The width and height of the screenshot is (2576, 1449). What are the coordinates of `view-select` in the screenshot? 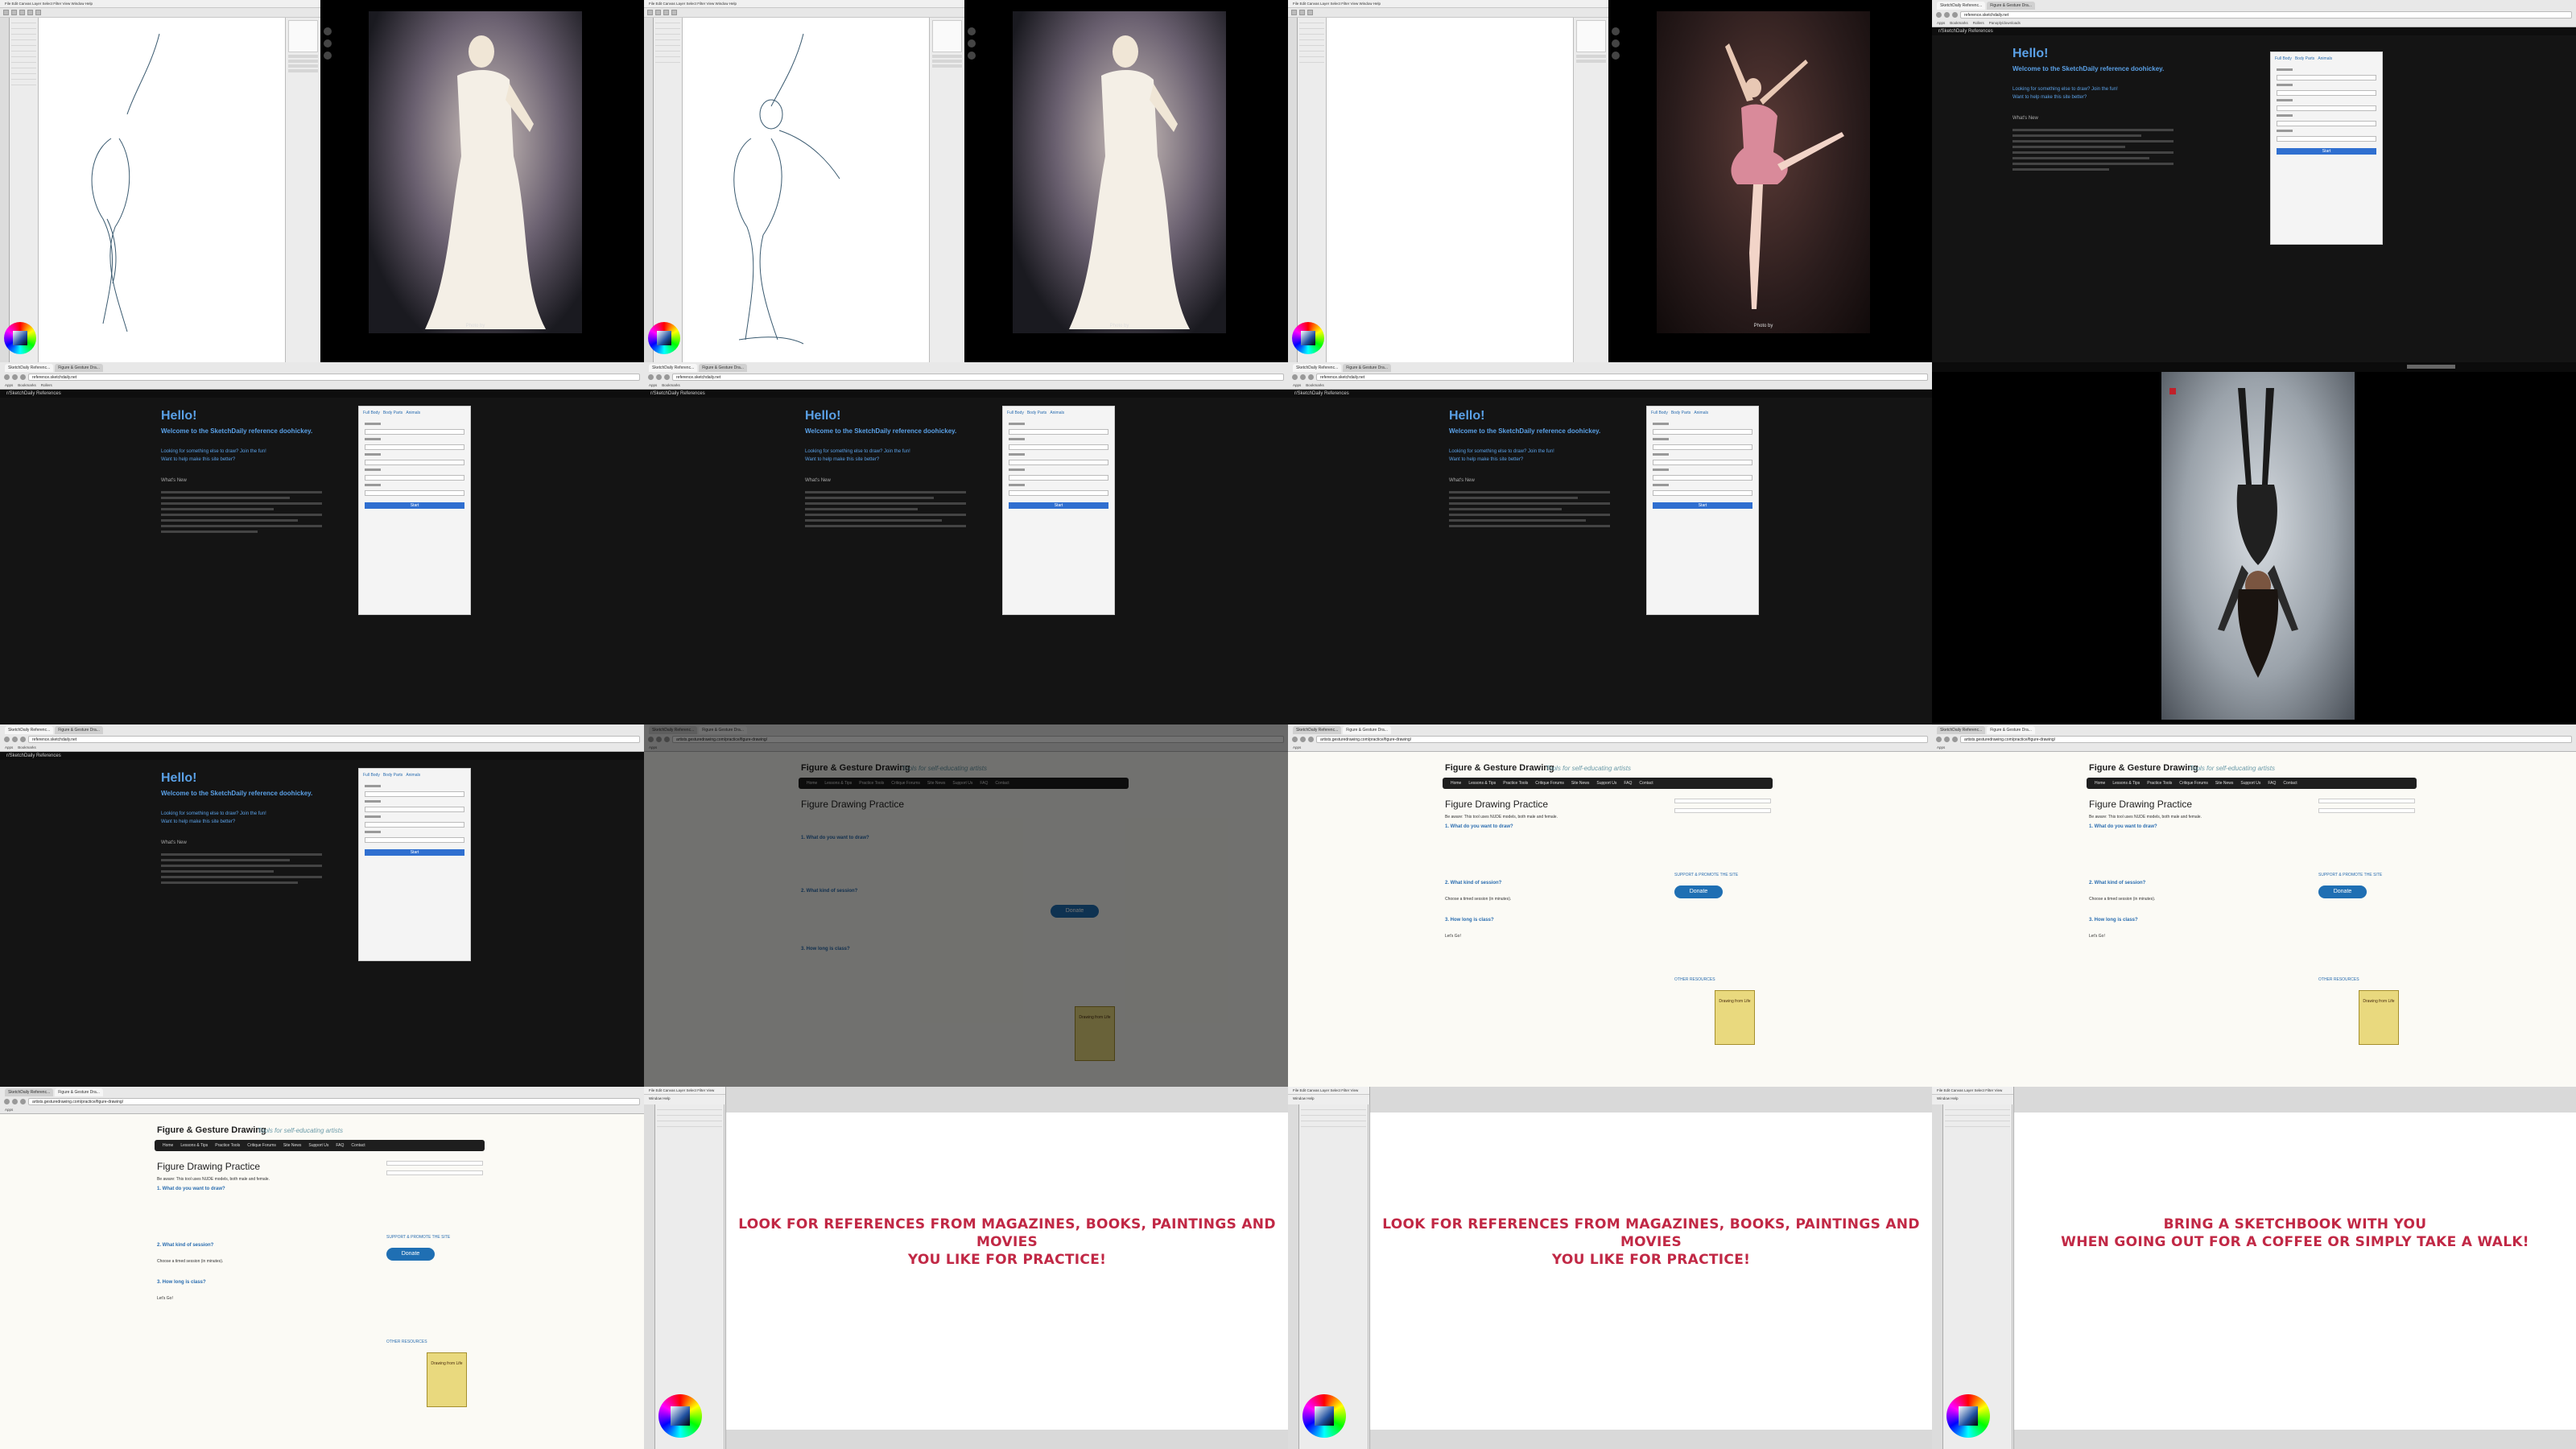 It's located at (2326, 123).